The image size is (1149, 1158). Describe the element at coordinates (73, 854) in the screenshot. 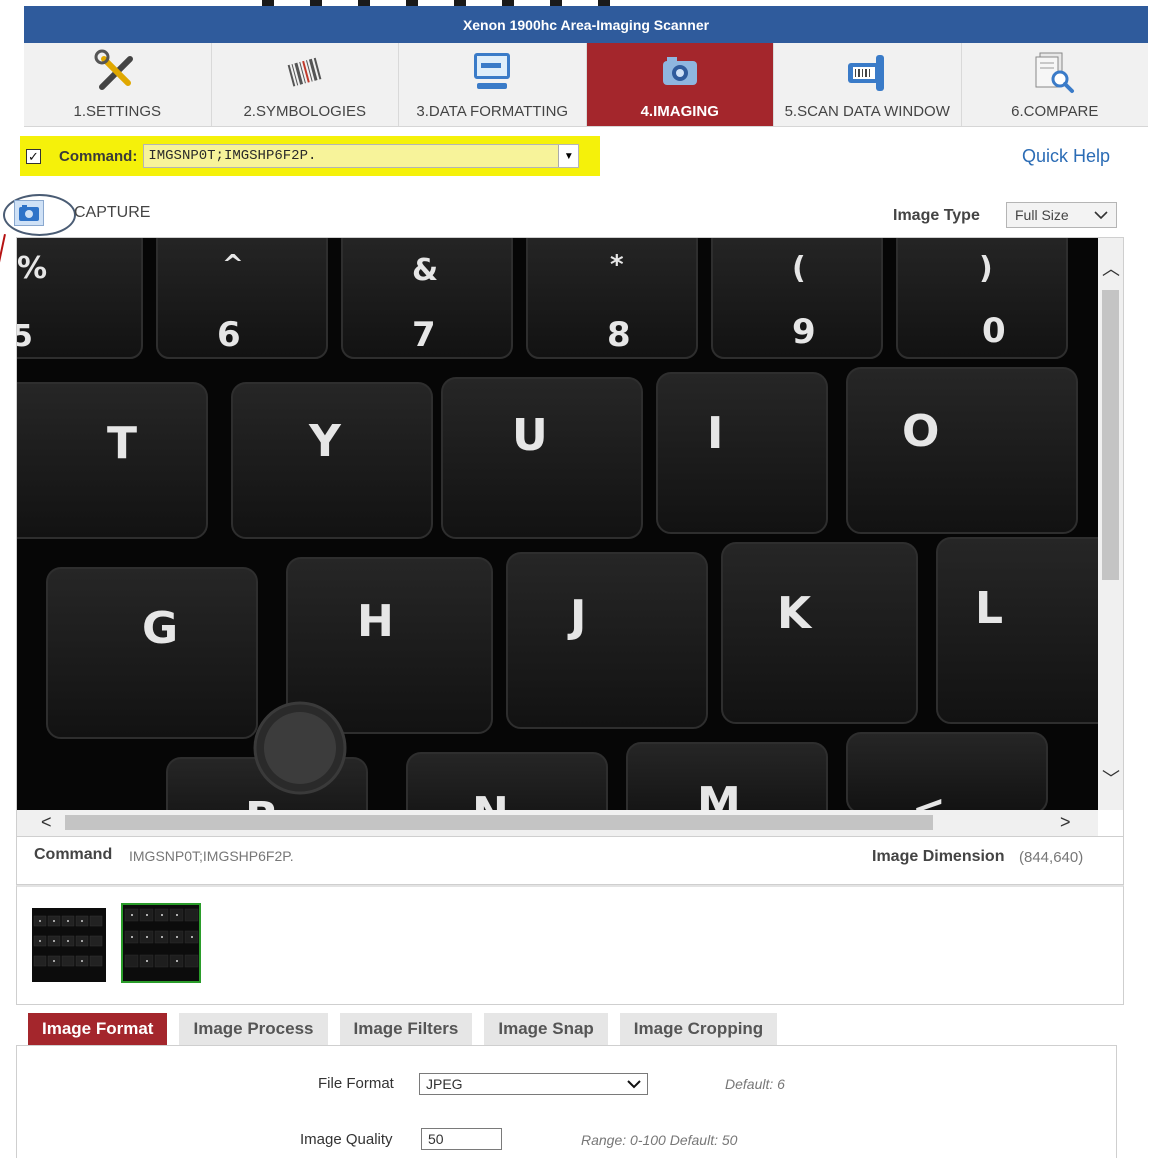

I see `info-command-label: Command` at that location.